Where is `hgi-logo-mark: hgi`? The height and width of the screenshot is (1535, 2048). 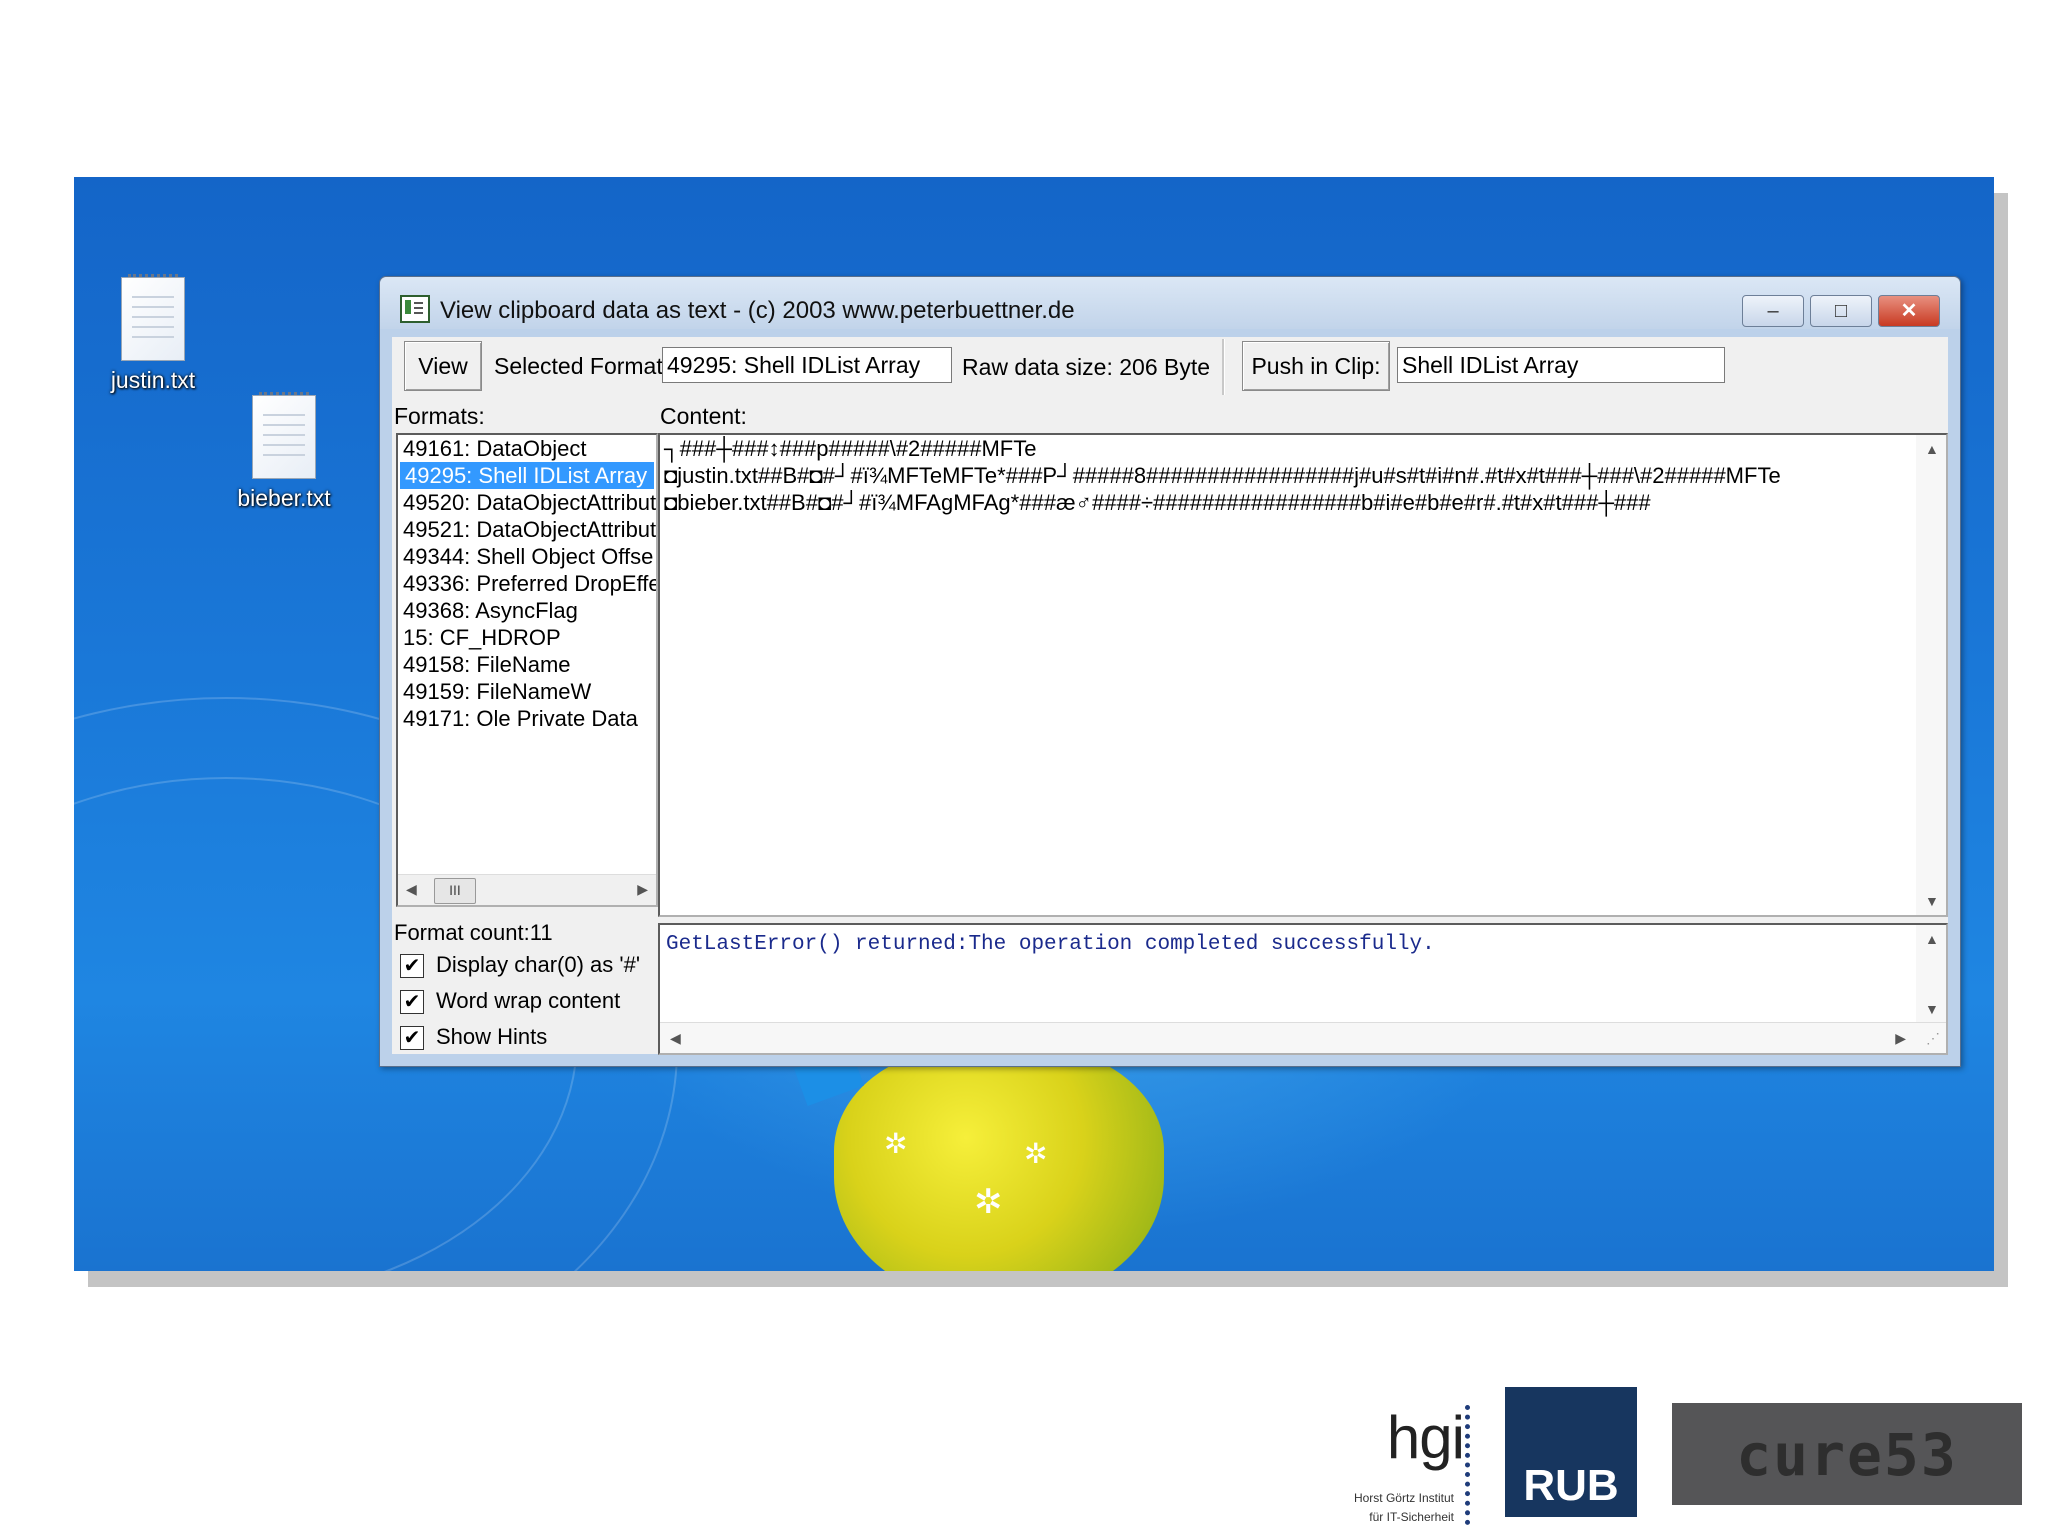
hgi-logo-mark: hgi is located at coordinates (1425, 1437).